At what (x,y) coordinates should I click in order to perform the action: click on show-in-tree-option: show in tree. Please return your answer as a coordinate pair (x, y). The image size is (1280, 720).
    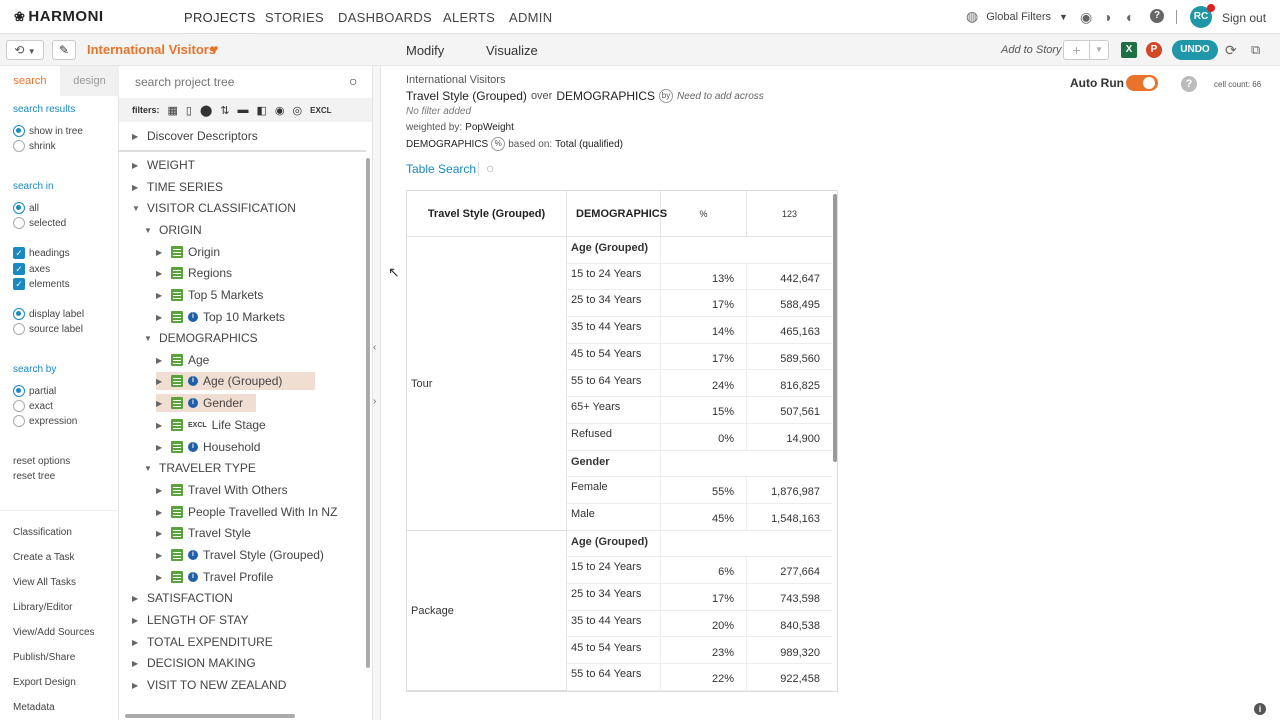
    Looking at the image, I should click on (48, 131).